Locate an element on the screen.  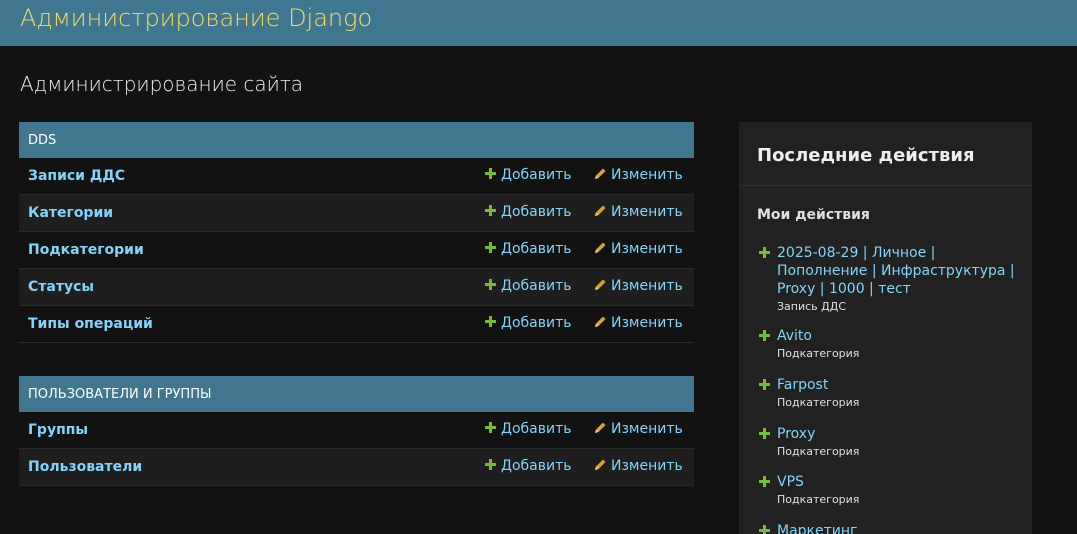
model-row-groups: Группы Добавить Изменить is located at coordinates (356, 430).